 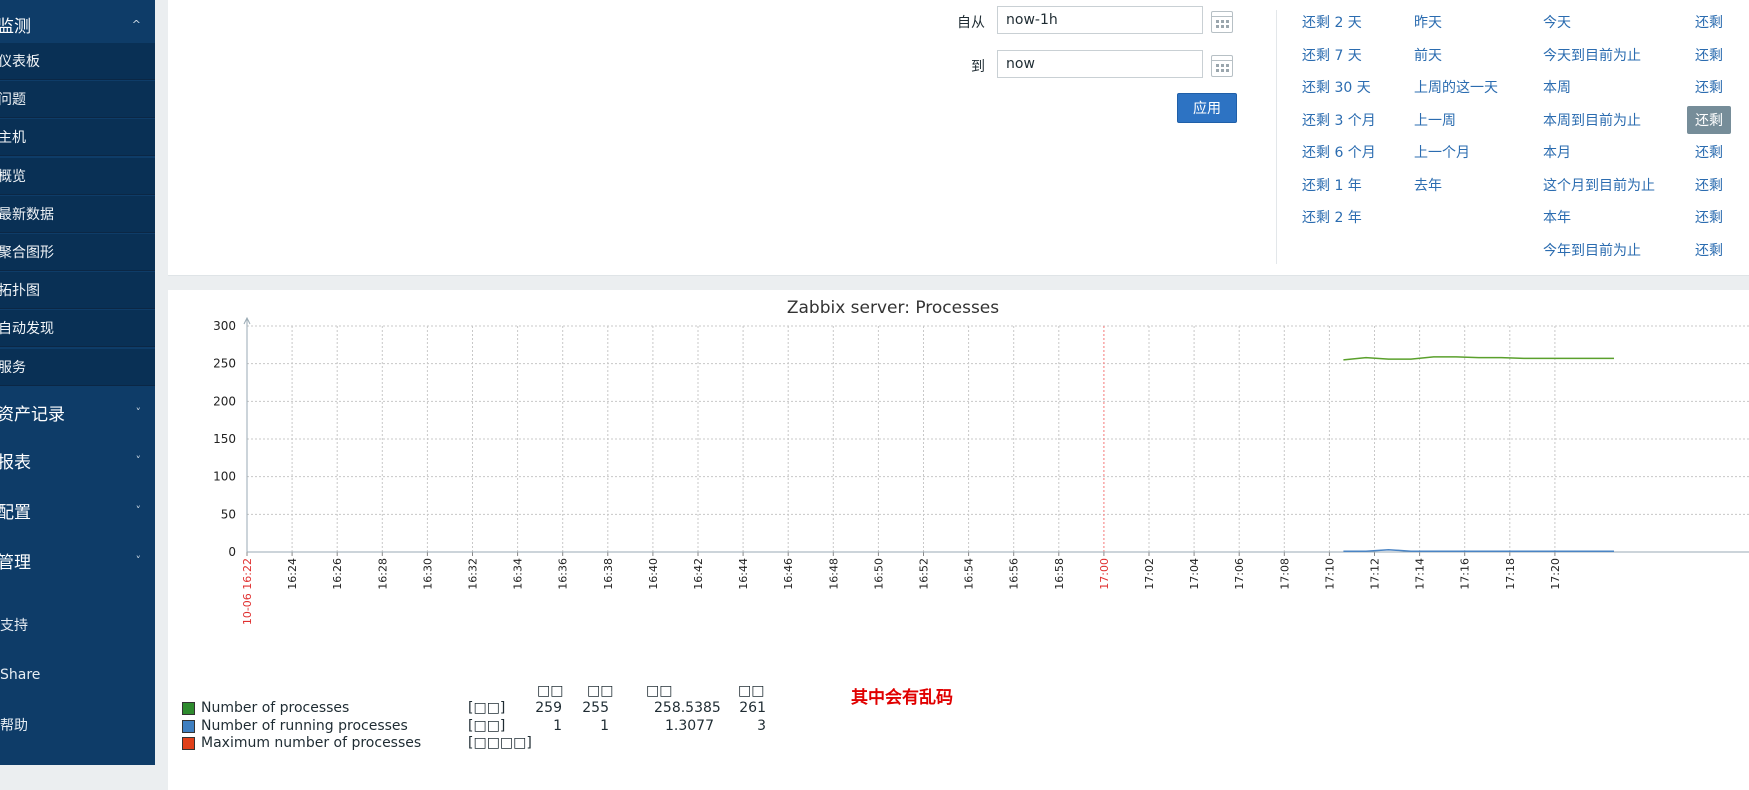 I want to click on quick-range-link: 昨天, so click(x=1428, y=22).